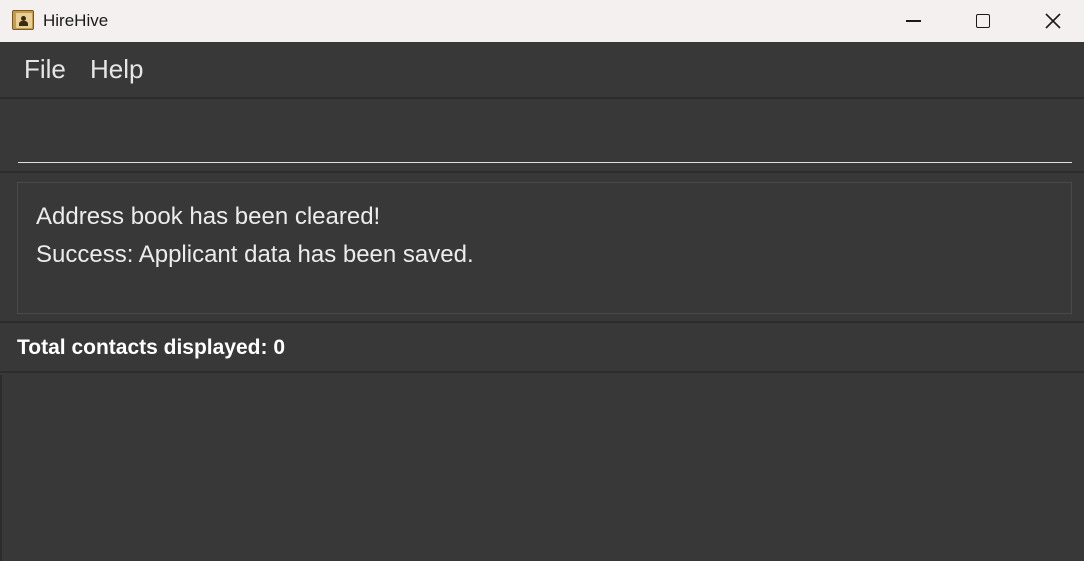 This screenshot has height=561, width=1084. I want to click on minimize-icon, so click(913, 21).